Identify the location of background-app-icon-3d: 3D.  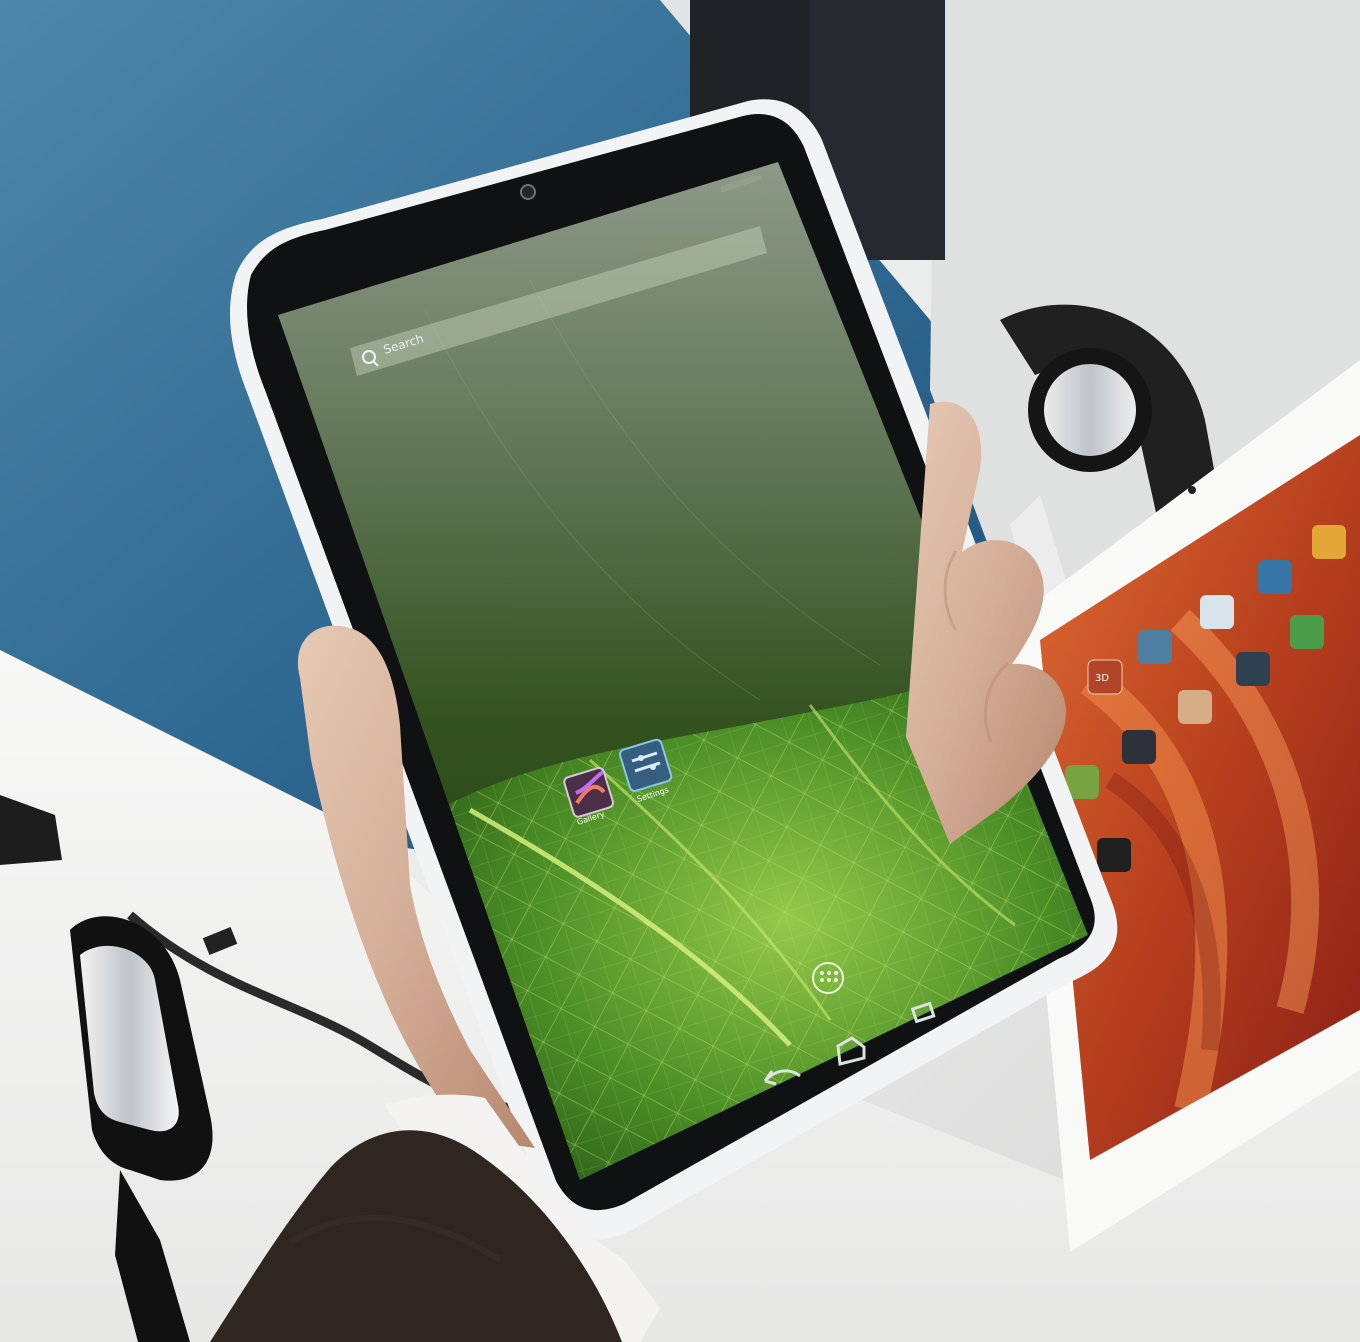
(1105, 677).